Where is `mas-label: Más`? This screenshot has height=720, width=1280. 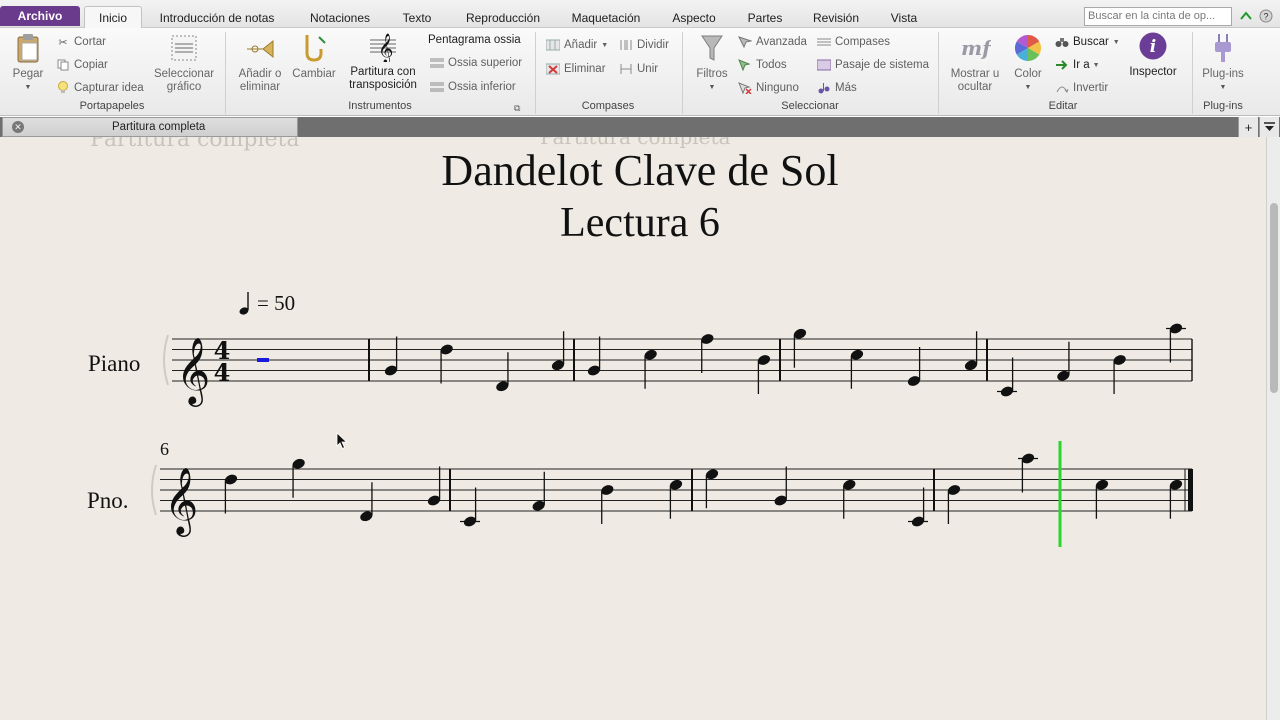
mas-label: Más is located at coordinates (846, 88).